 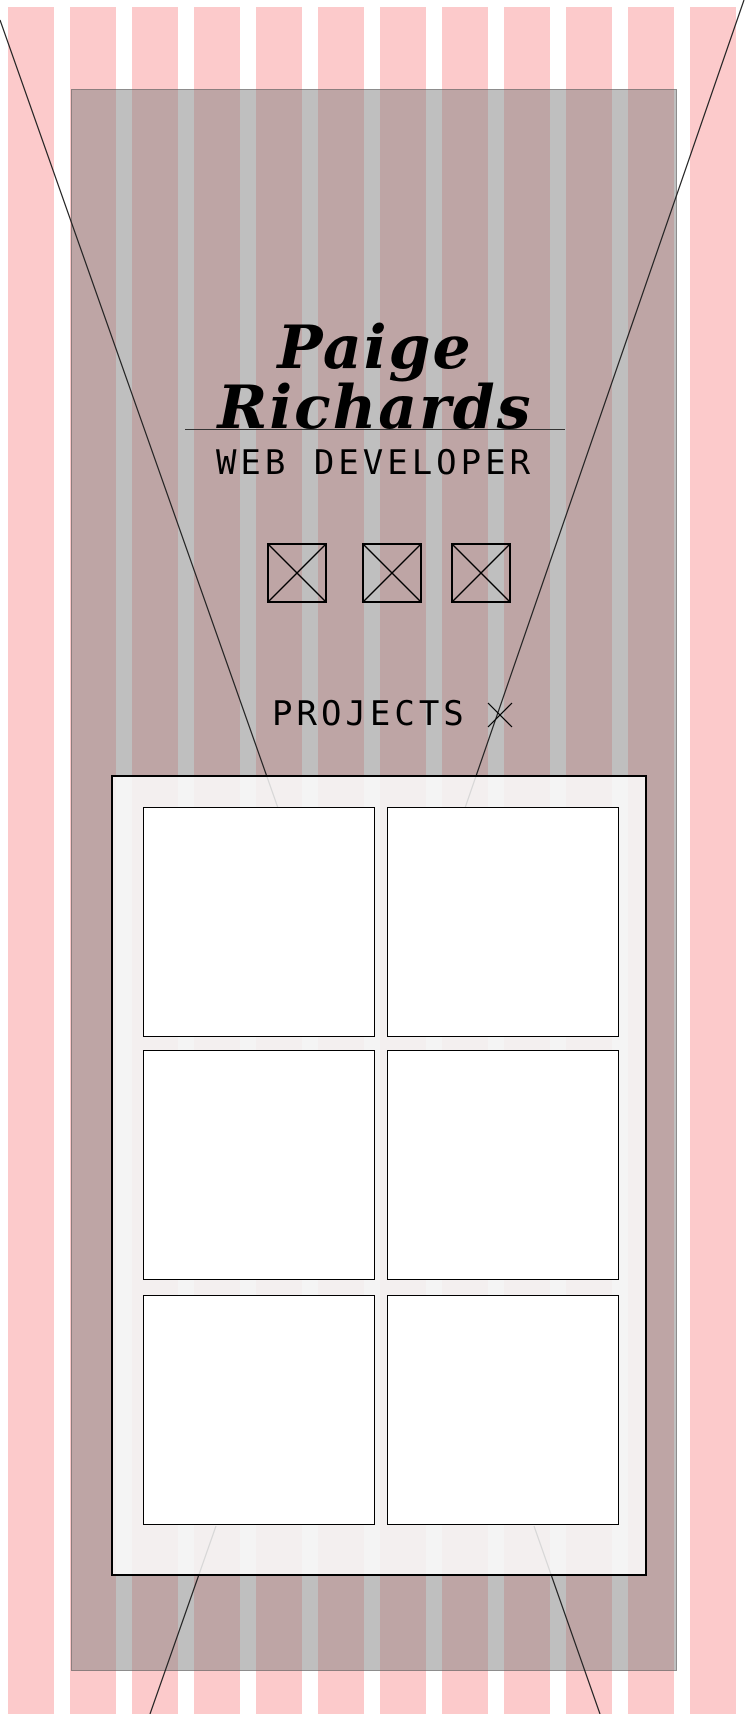 What do you see at coordinates (500, 715) in the screenshot?
I see `close-icon` at bounding box center [500, 715].